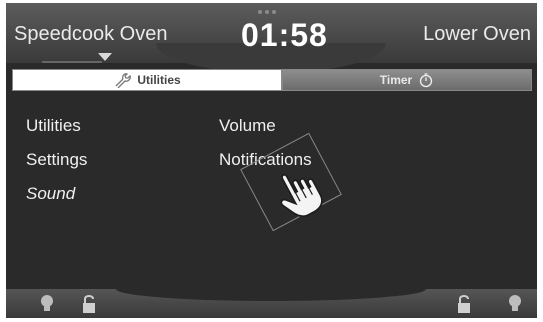 The image size is (543, 322). Describe the element at coordinates (426, 80) in the screenshot. I see `stopwatch-icon` at that location.